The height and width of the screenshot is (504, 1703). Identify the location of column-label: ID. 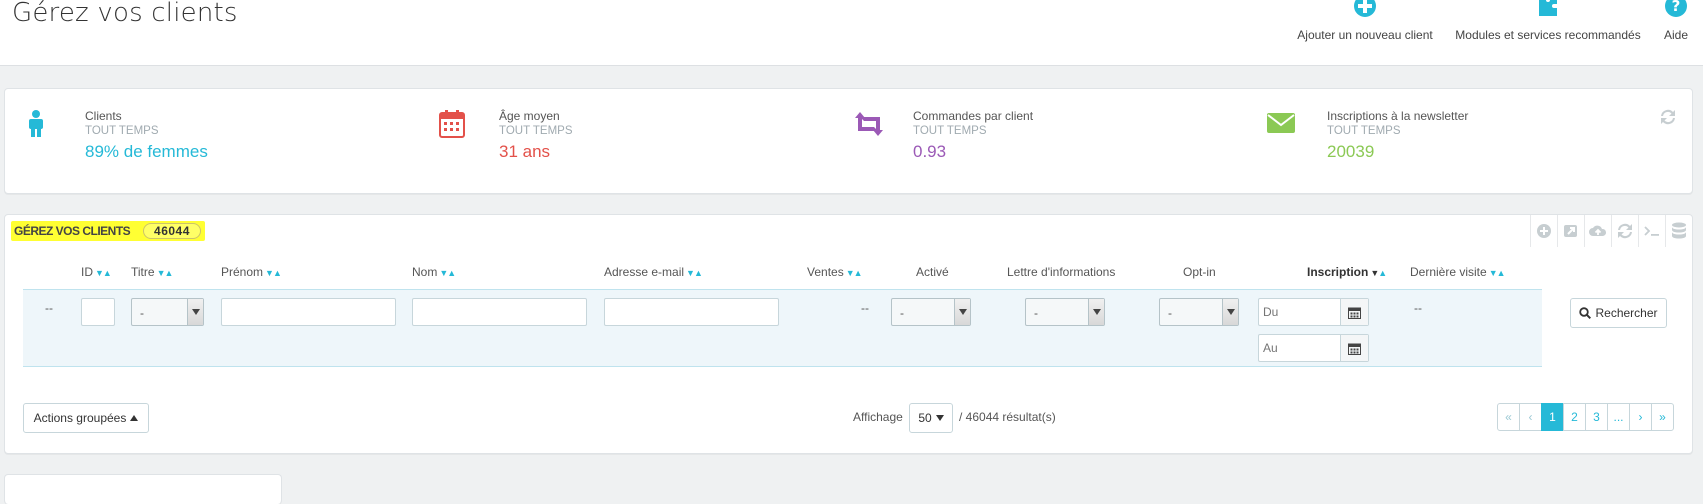
(87, 272).